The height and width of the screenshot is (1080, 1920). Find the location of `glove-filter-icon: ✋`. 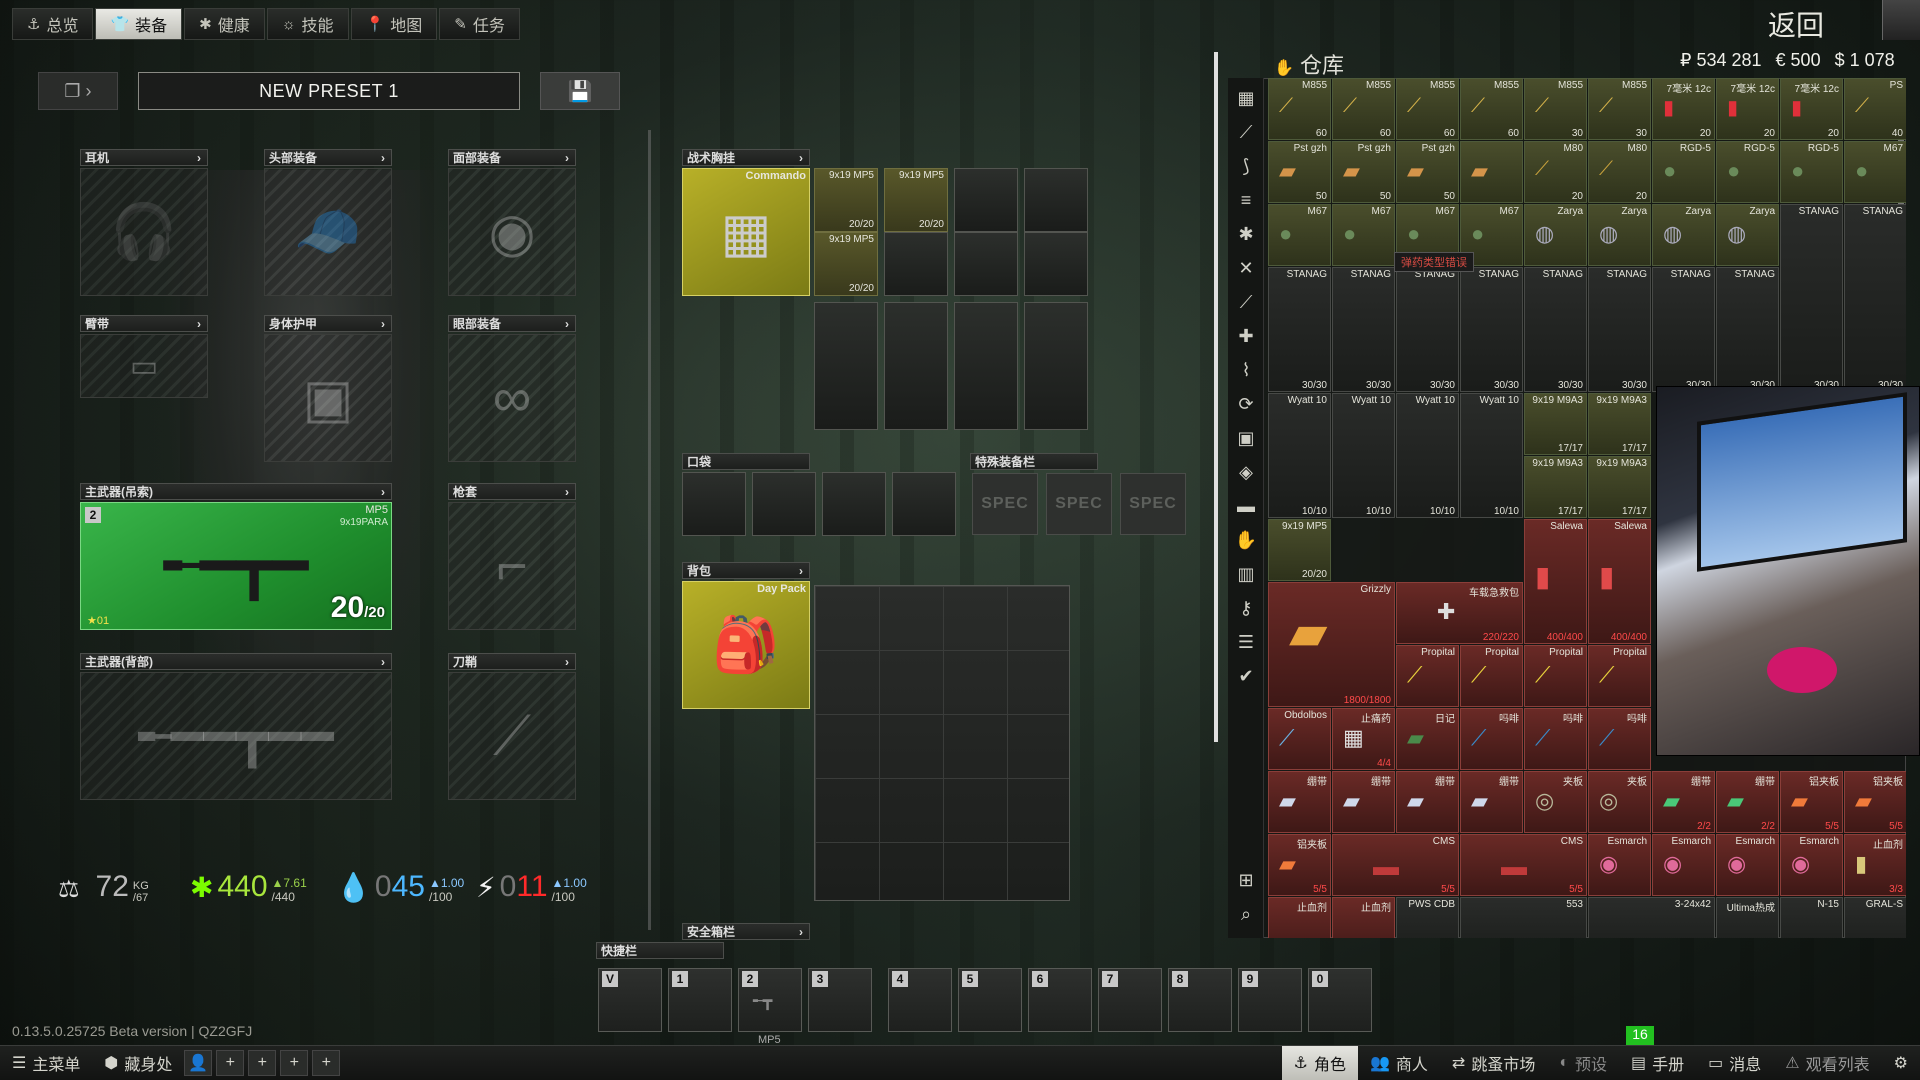

glove-filter-icon: ✋ is located at coordinates (1246, 540).